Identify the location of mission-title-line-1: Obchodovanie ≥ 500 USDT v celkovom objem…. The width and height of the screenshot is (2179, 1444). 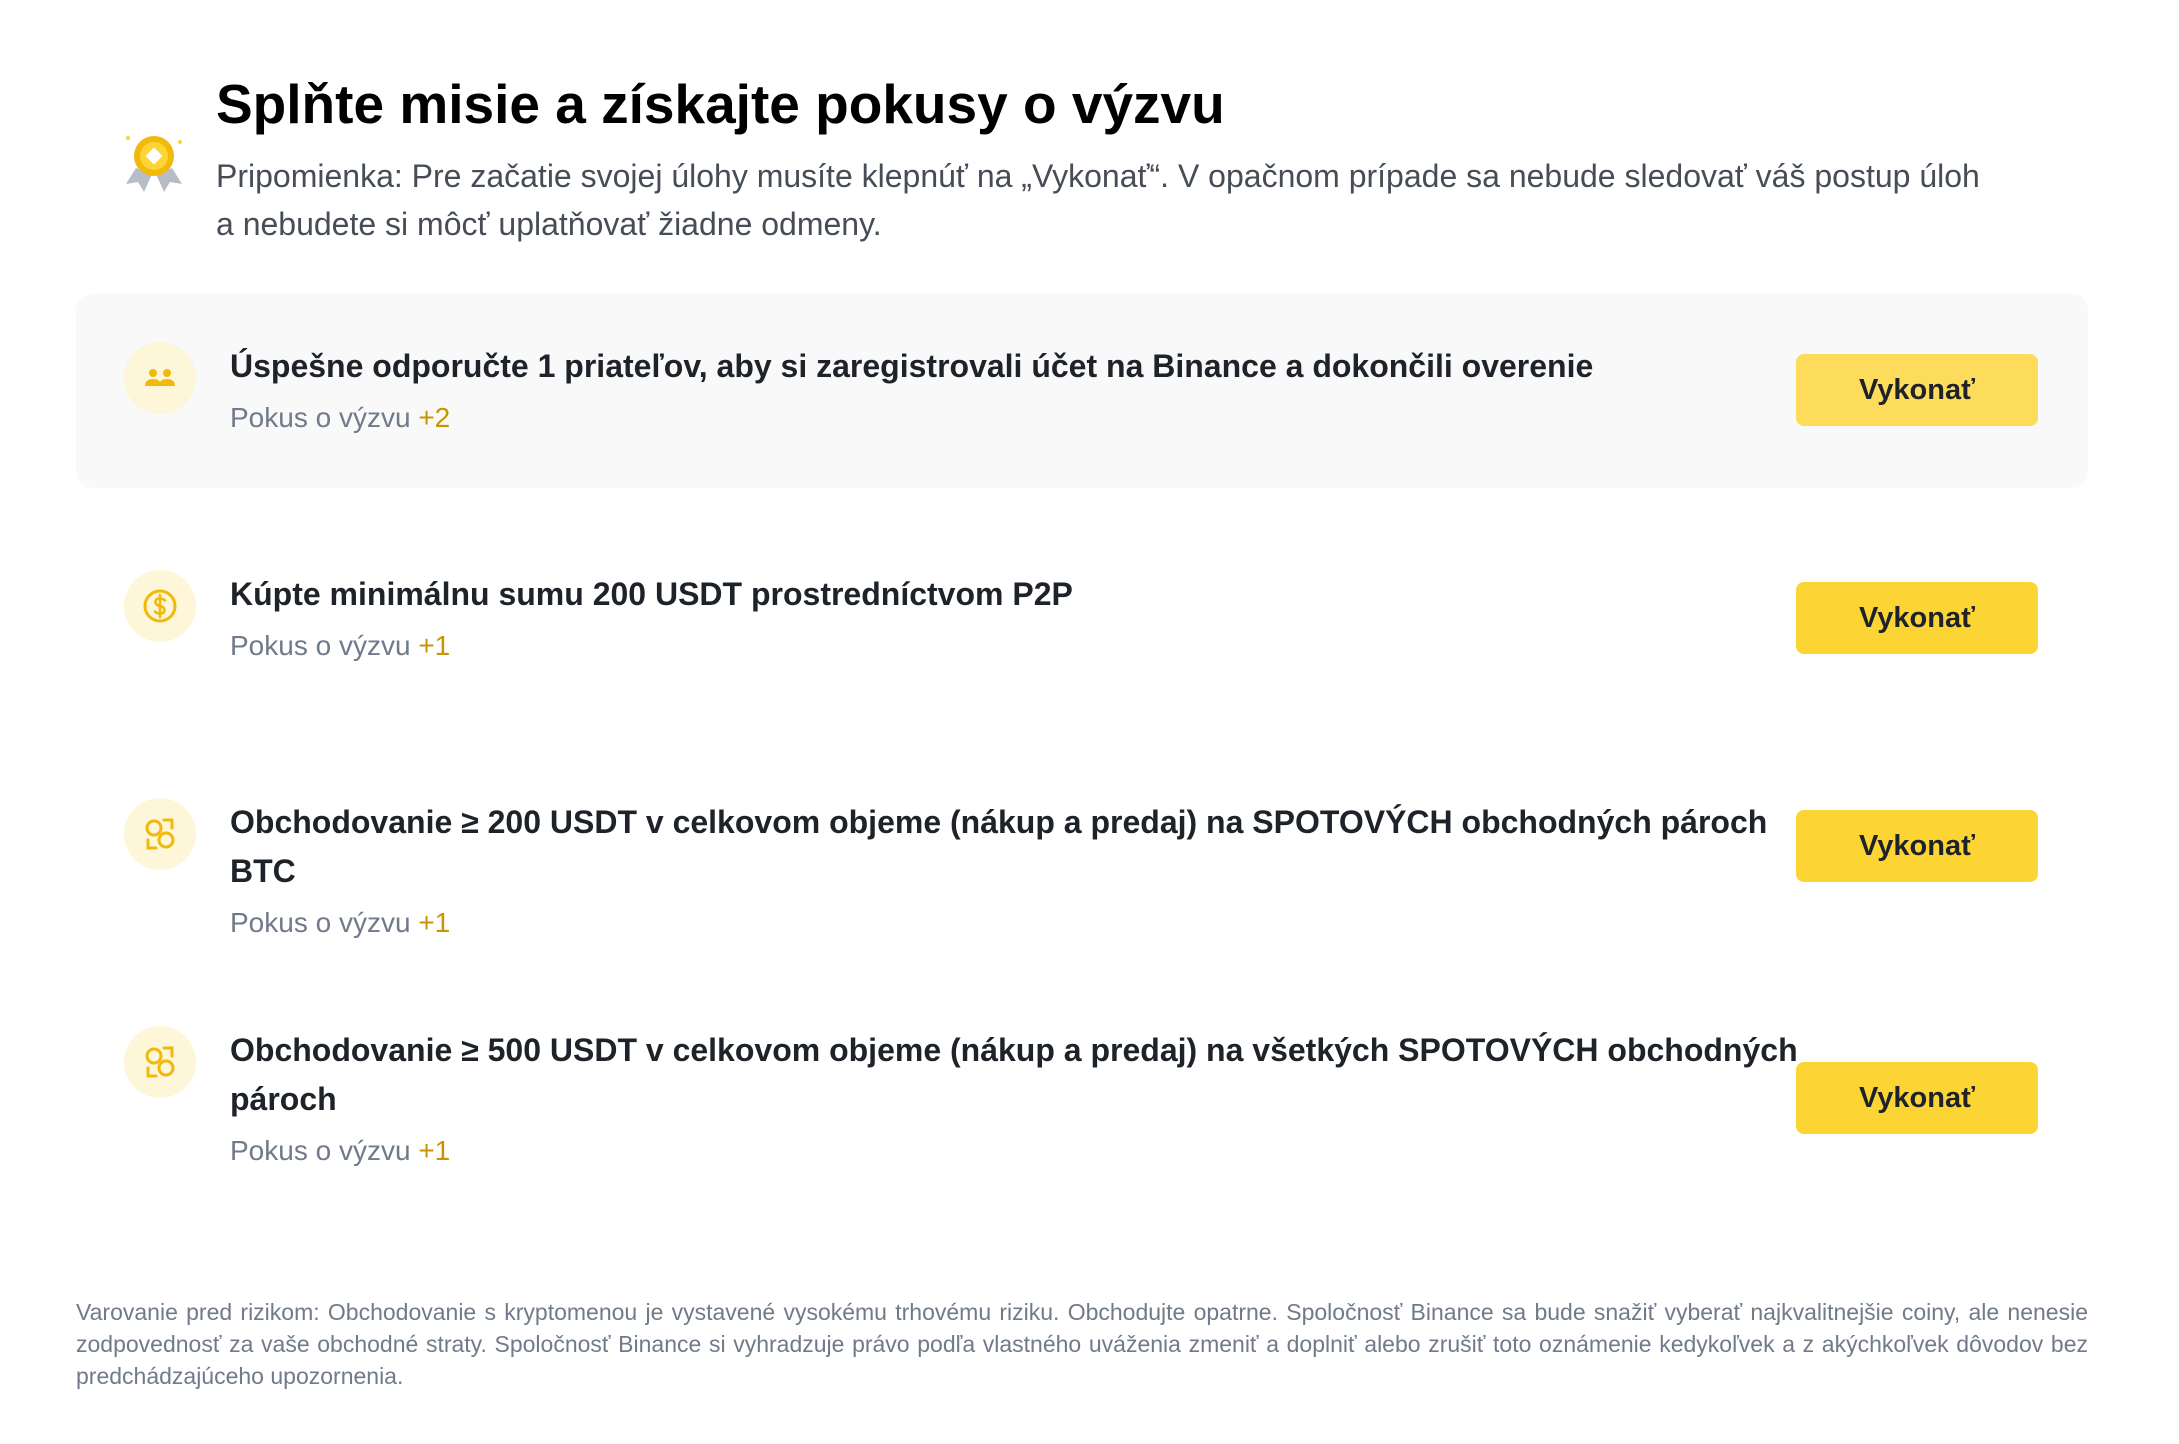
(1014, 1050).